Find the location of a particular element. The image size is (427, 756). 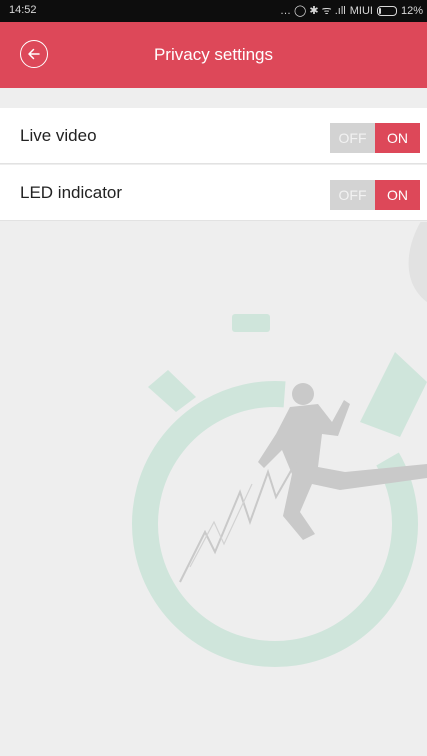

setting-row-live-video: Live video OFF ON is located at coordinates (213, 136).